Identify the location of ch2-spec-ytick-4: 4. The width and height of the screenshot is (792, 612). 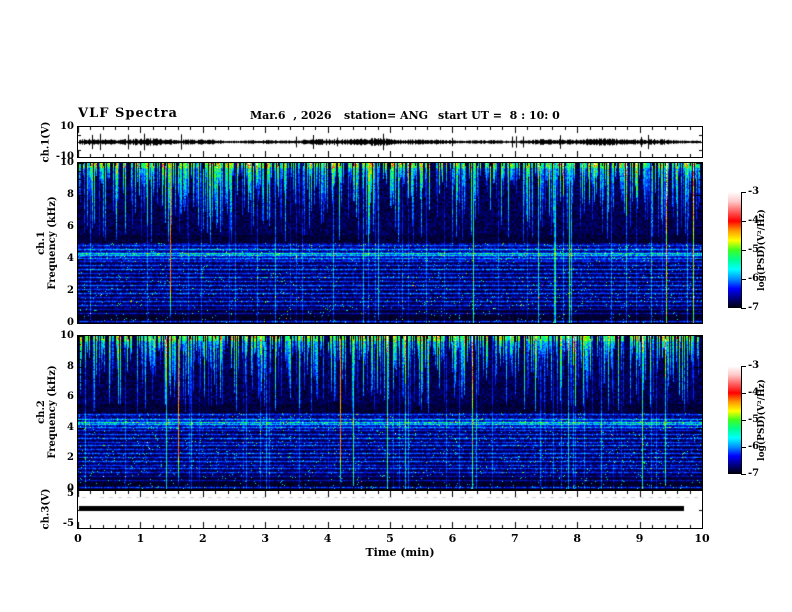
(70, 427).